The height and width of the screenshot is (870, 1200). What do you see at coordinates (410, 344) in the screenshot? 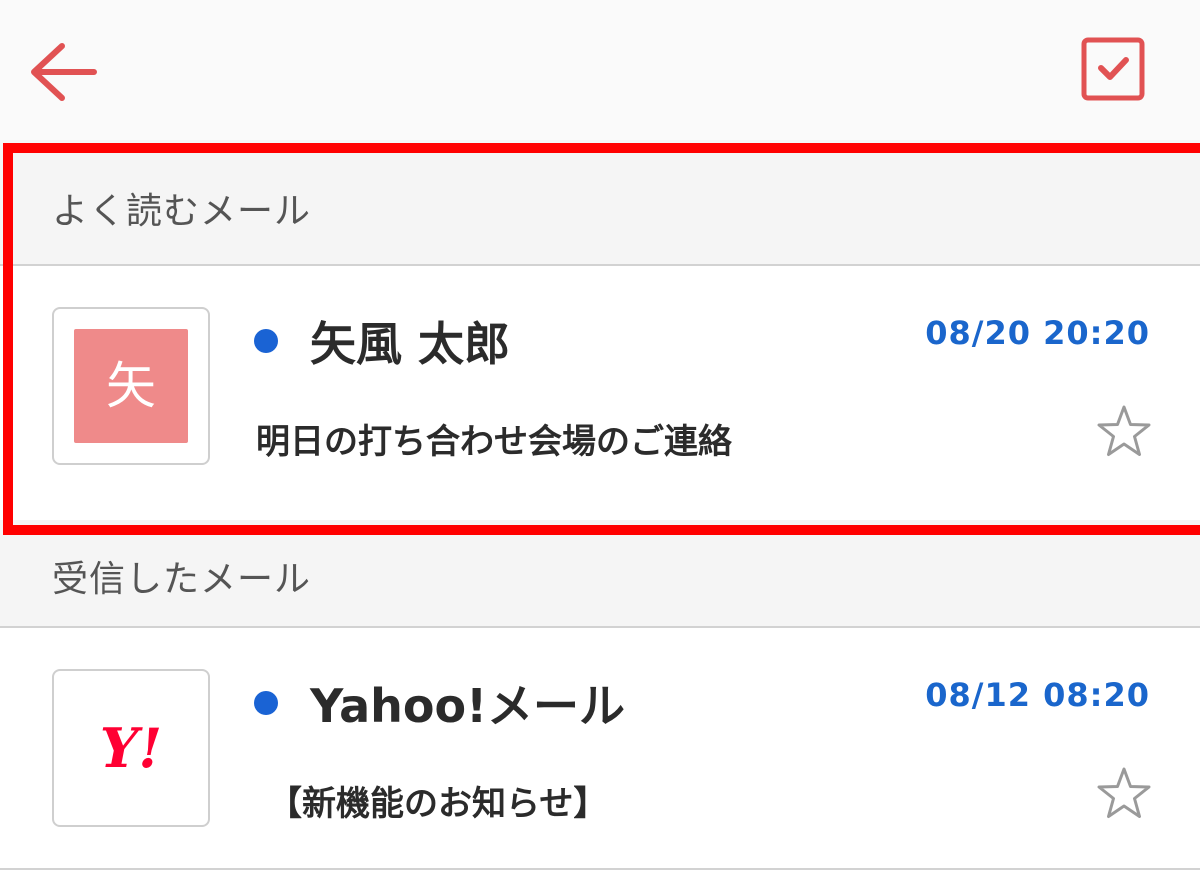
I see `sender-name: 矢風 太郎` at bounding box center [410, 344].